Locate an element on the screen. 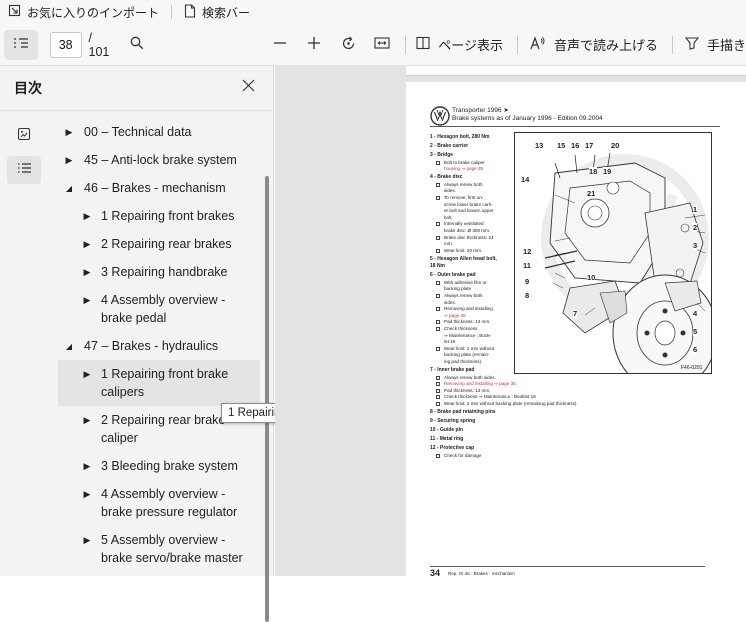 This screenshot has height=622, width=746. part-title: 4 - Brake disc is located at coordinates (446, 177).